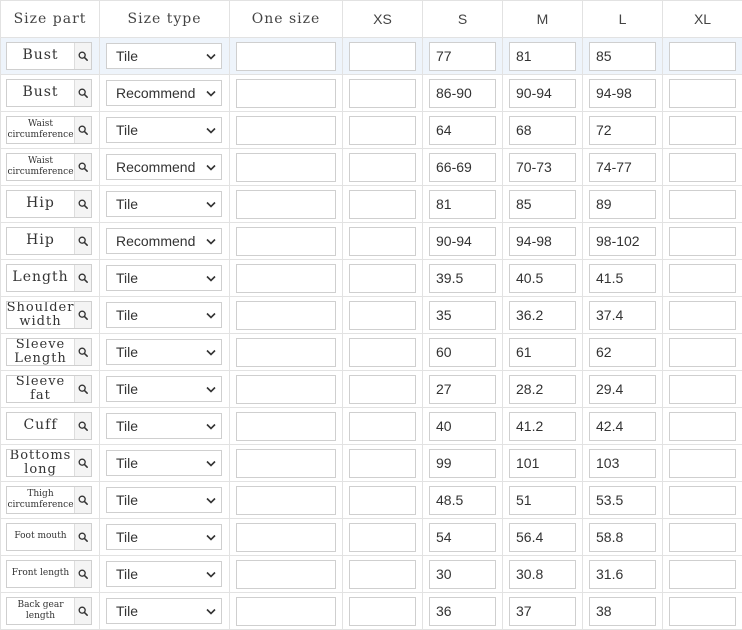  What do you see at coordinates (542, 278) in the screenshot?
I see `m-input: 40.5` at bounding box center [542, 278].